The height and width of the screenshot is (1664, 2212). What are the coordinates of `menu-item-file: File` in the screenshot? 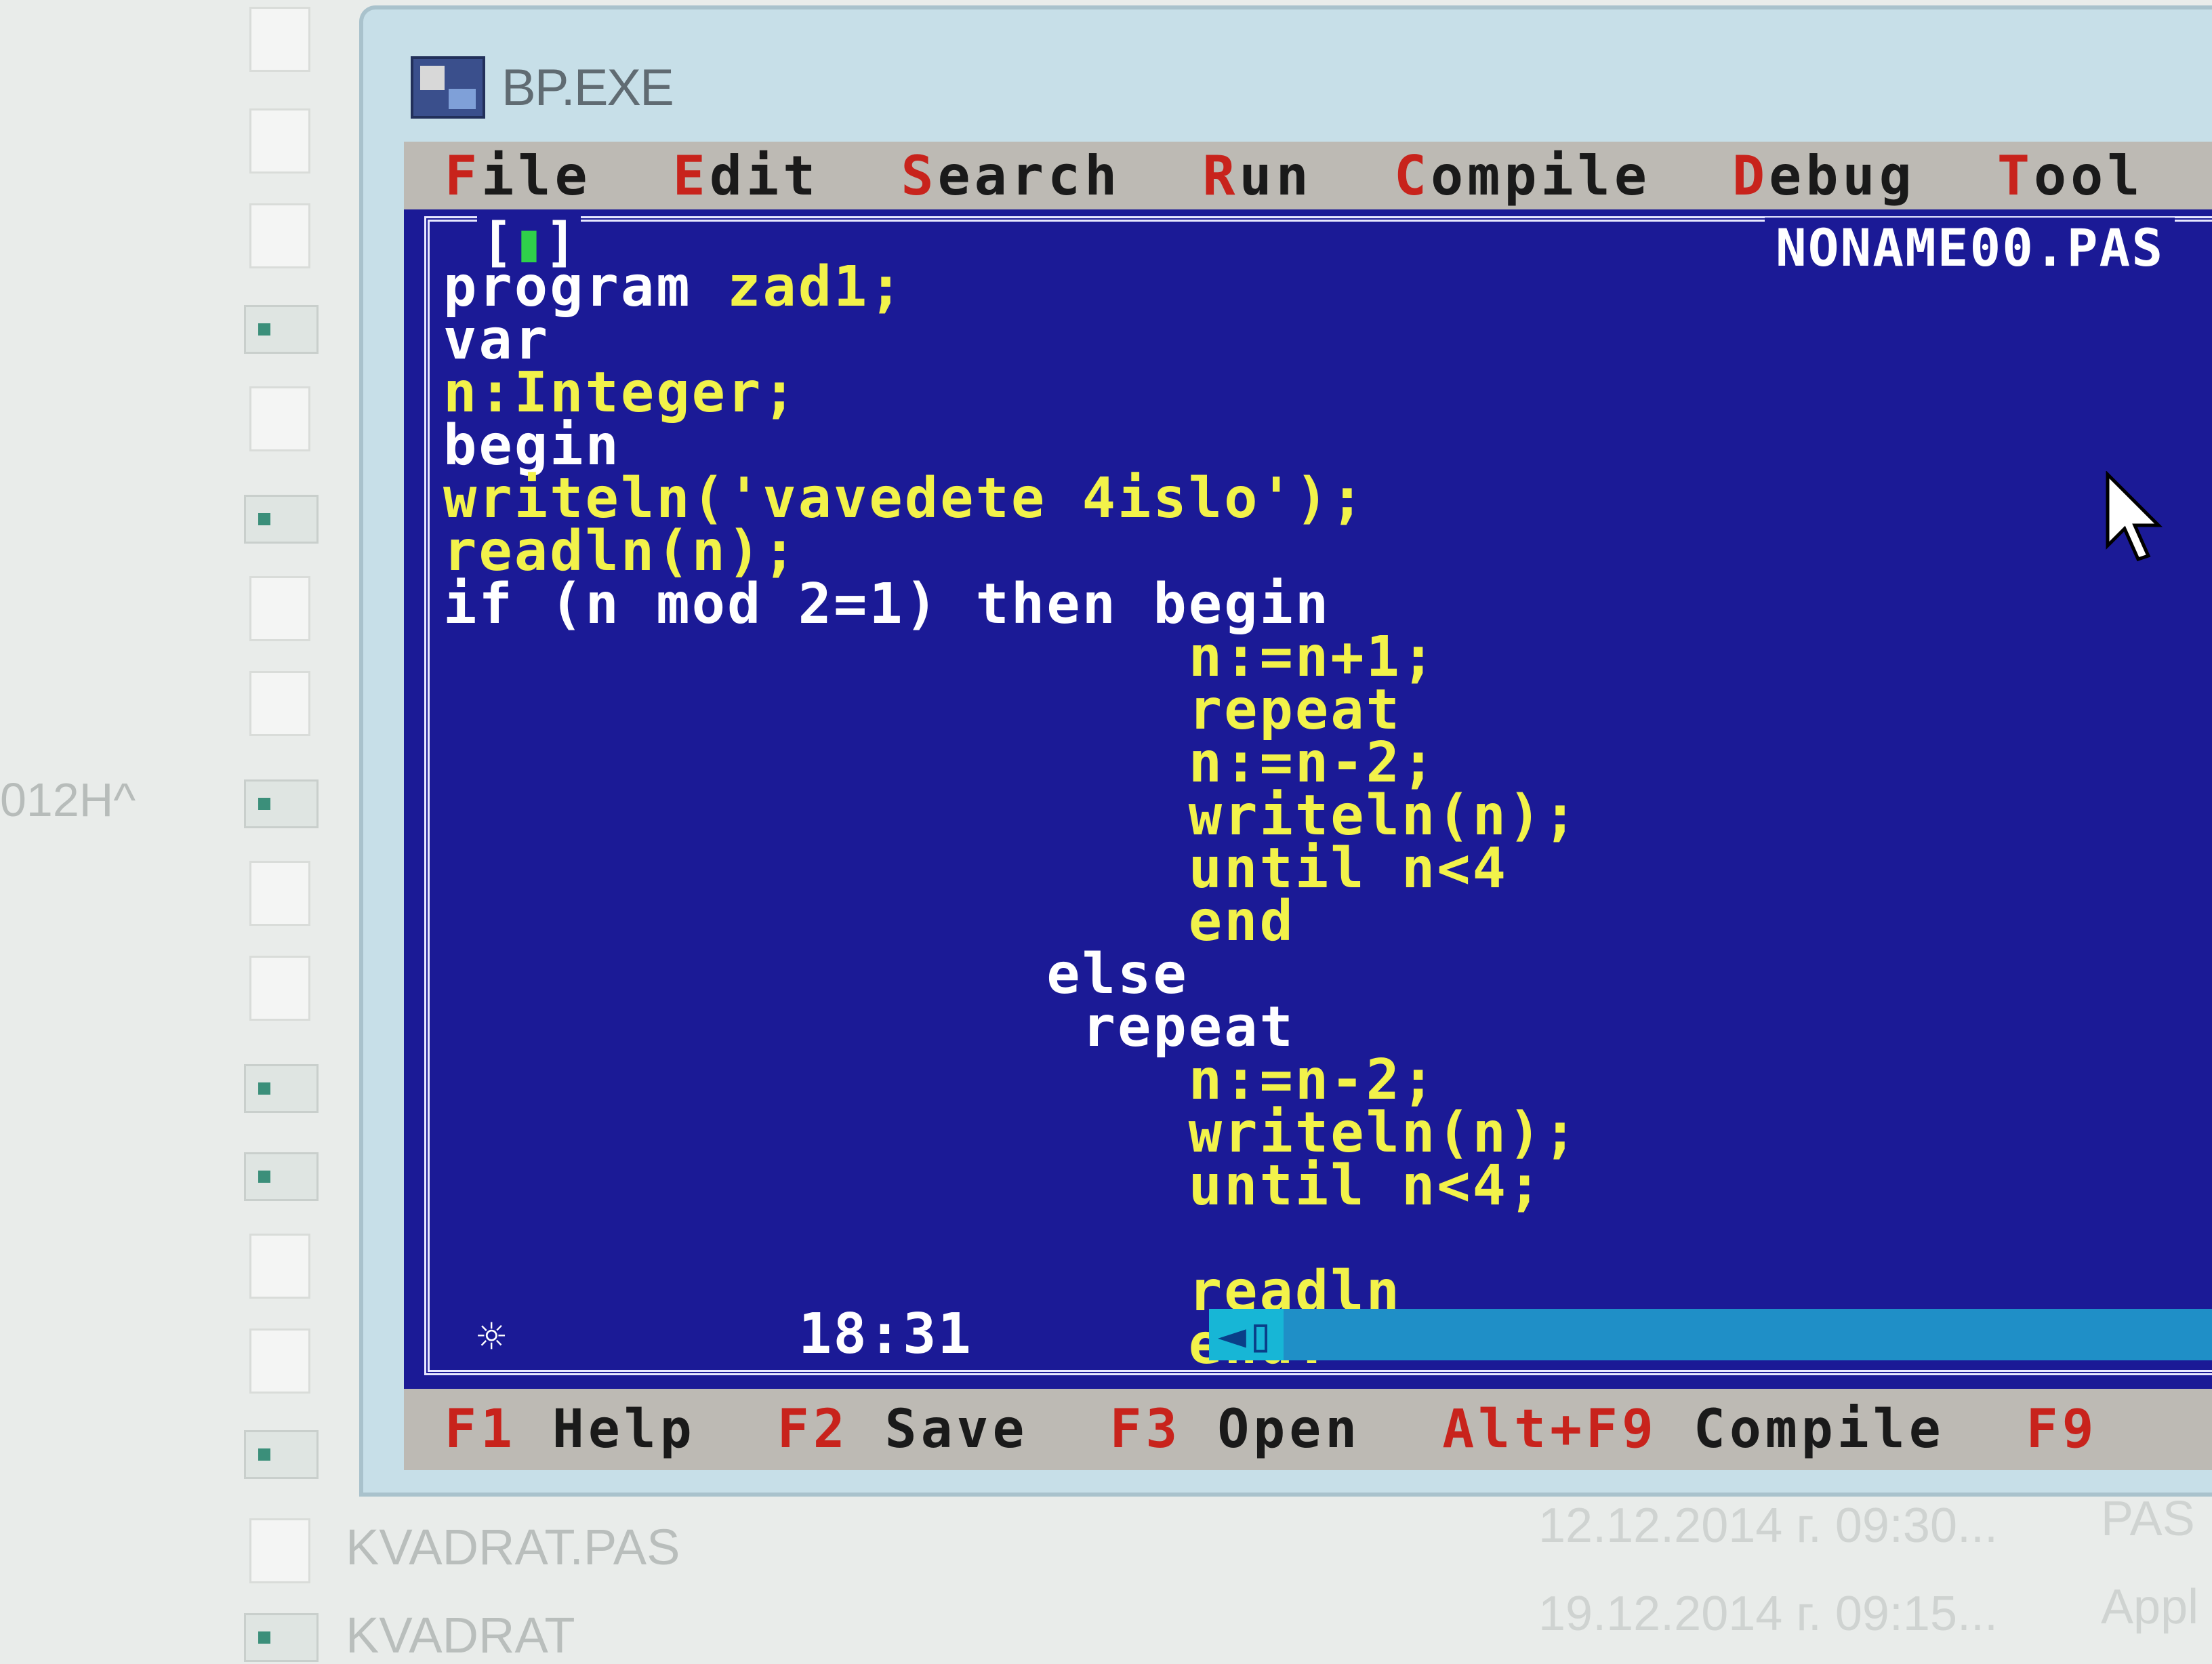 It's located at (518, 175).